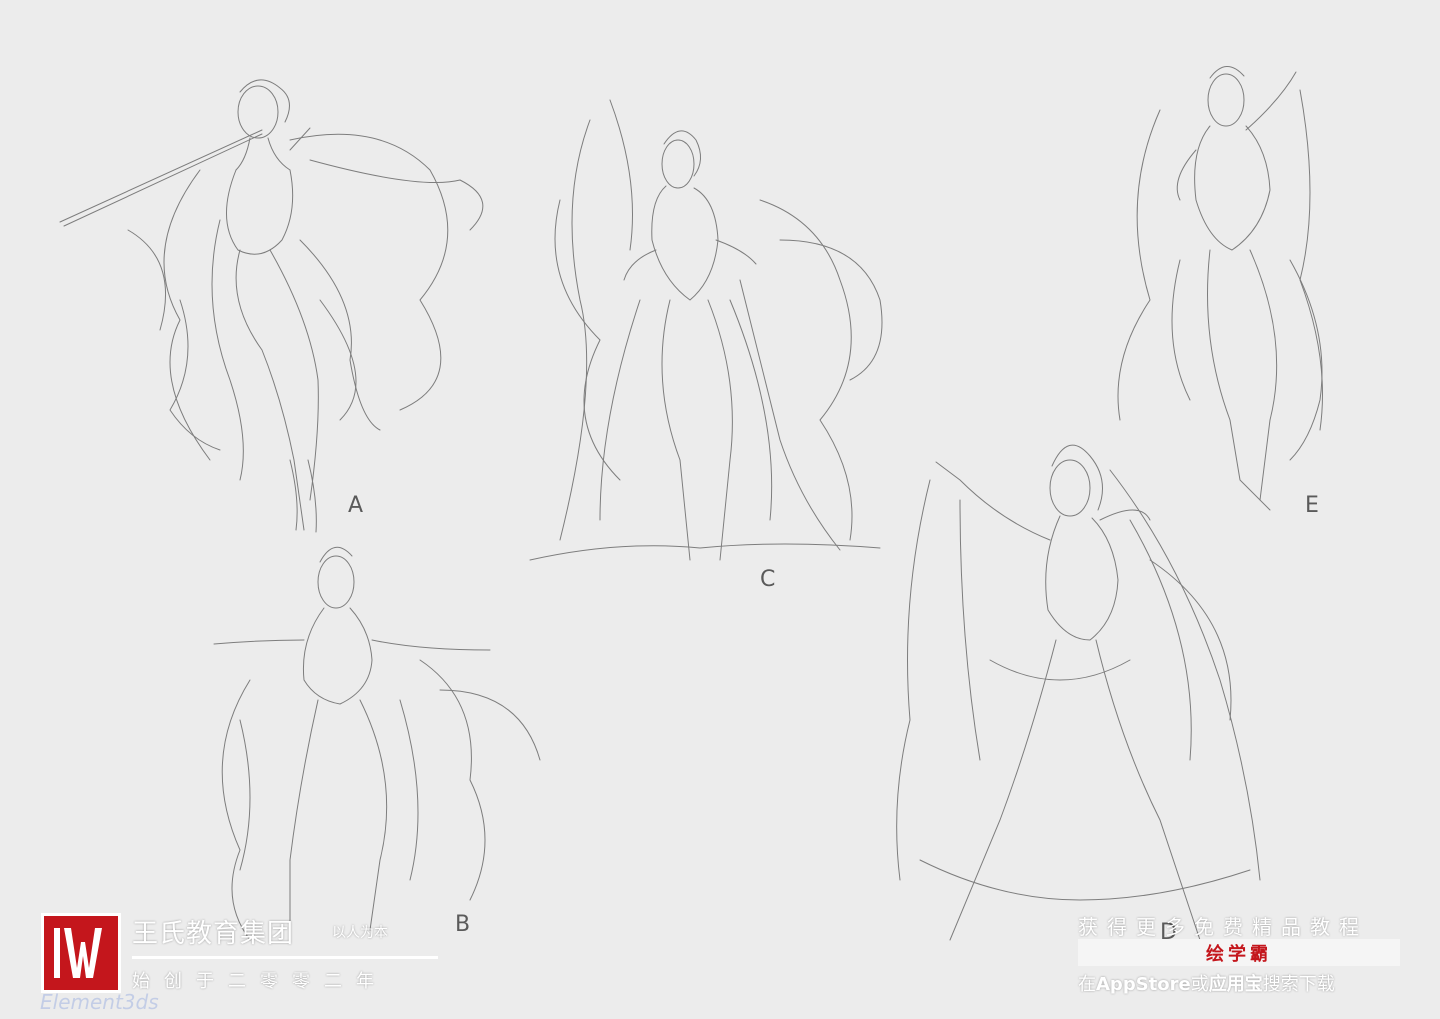  What do you see at coordinates (1235, 984) in the screenshot?
I see `promo-store-yingyongbao: 应用宝` at bounding box center [1235, 984].